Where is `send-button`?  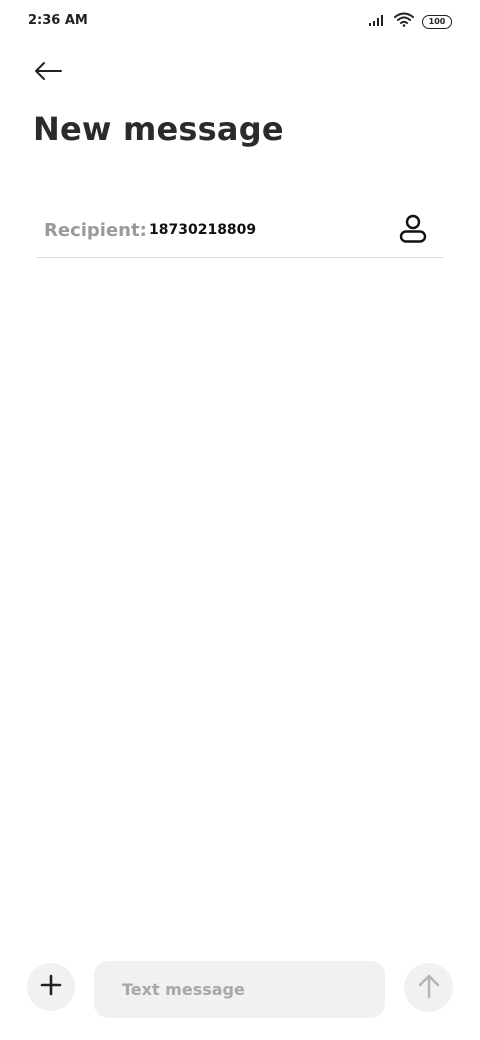
send-button is located at coordinates (428, 987).